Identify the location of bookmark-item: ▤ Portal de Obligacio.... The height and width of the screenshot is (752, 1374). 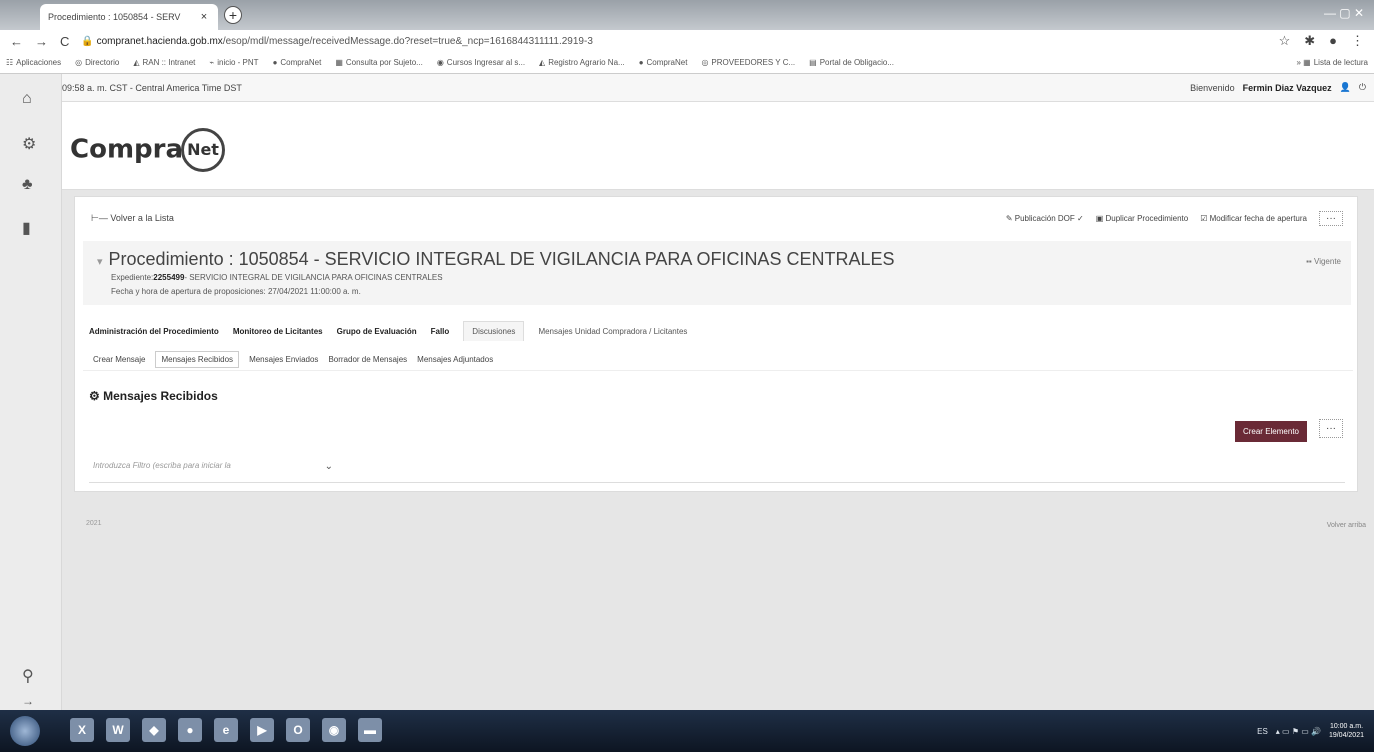
(851, 62).